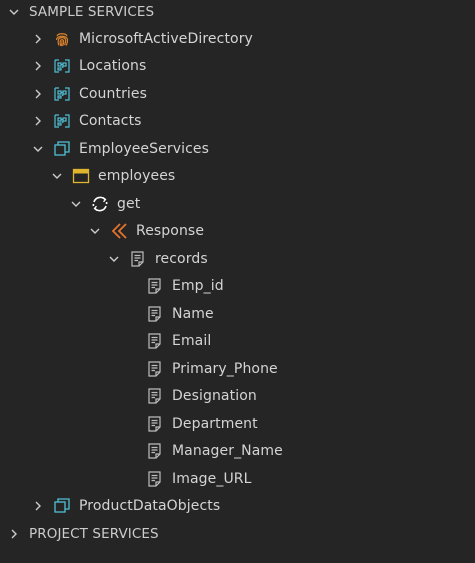 Image resolution: width=475 pixels, height=563 pixels. What do you see at coordinates (237, 258) in the screenshot?
I see `tree-item-records: records` at bounding box center [237, 258].